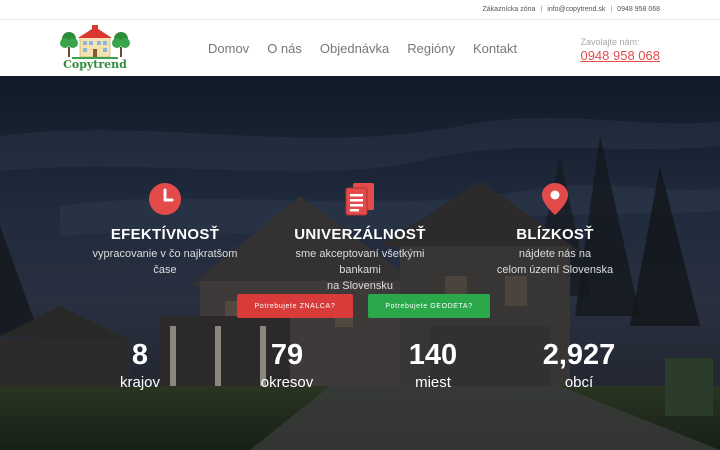  What do you see at coordinates (360, 234) in the screenshot?
I see `feature-title: UNIVERZÁLNOSŤ` at bounding box center [360, 234].